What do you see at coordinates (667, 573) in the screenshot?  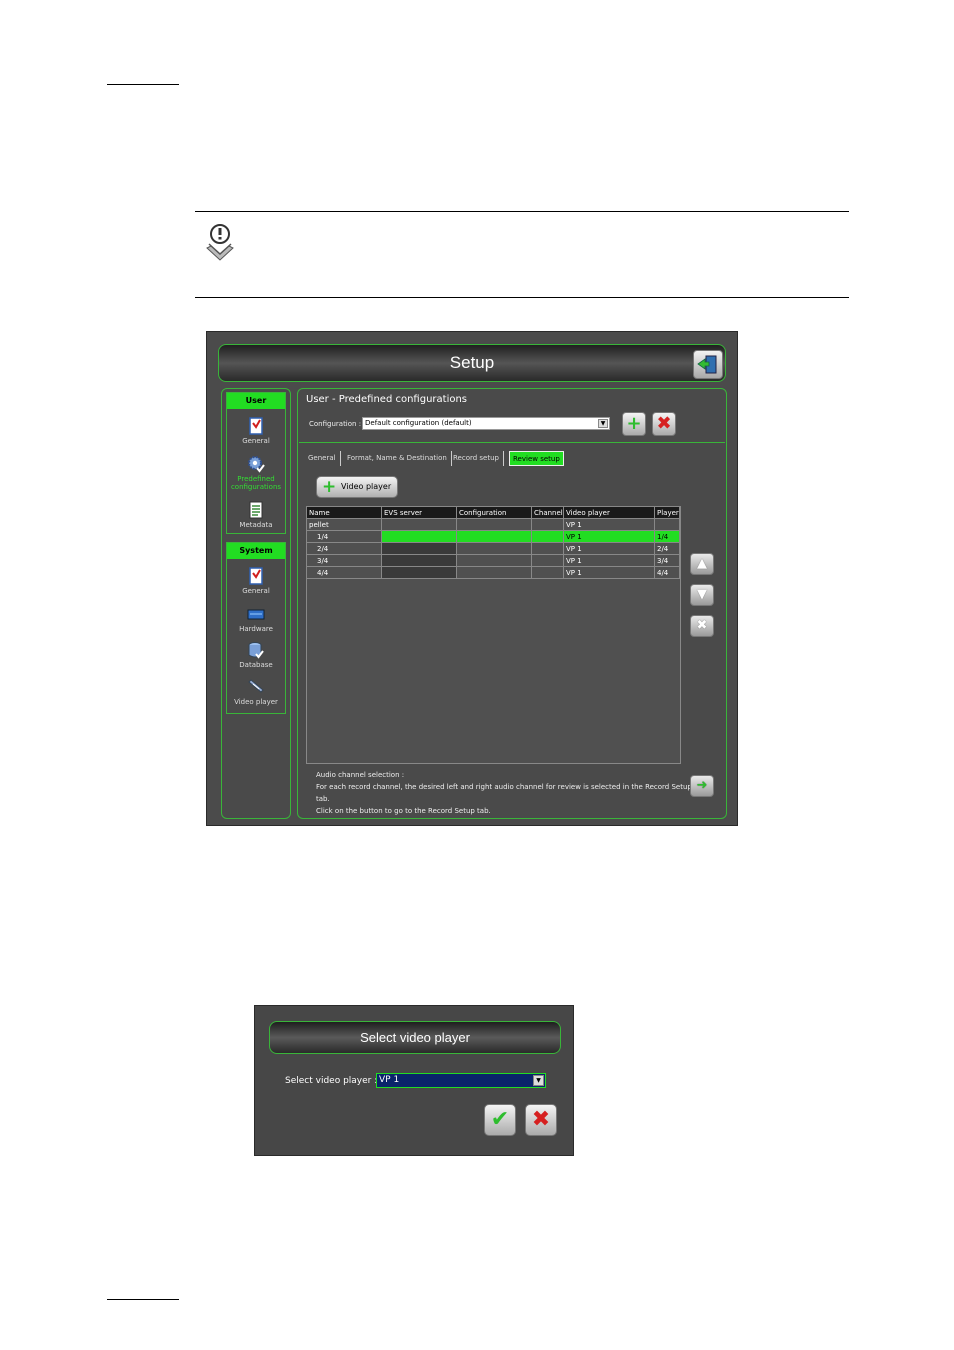 I see `cell-player: 4/4` at bounding box center [667, 573].